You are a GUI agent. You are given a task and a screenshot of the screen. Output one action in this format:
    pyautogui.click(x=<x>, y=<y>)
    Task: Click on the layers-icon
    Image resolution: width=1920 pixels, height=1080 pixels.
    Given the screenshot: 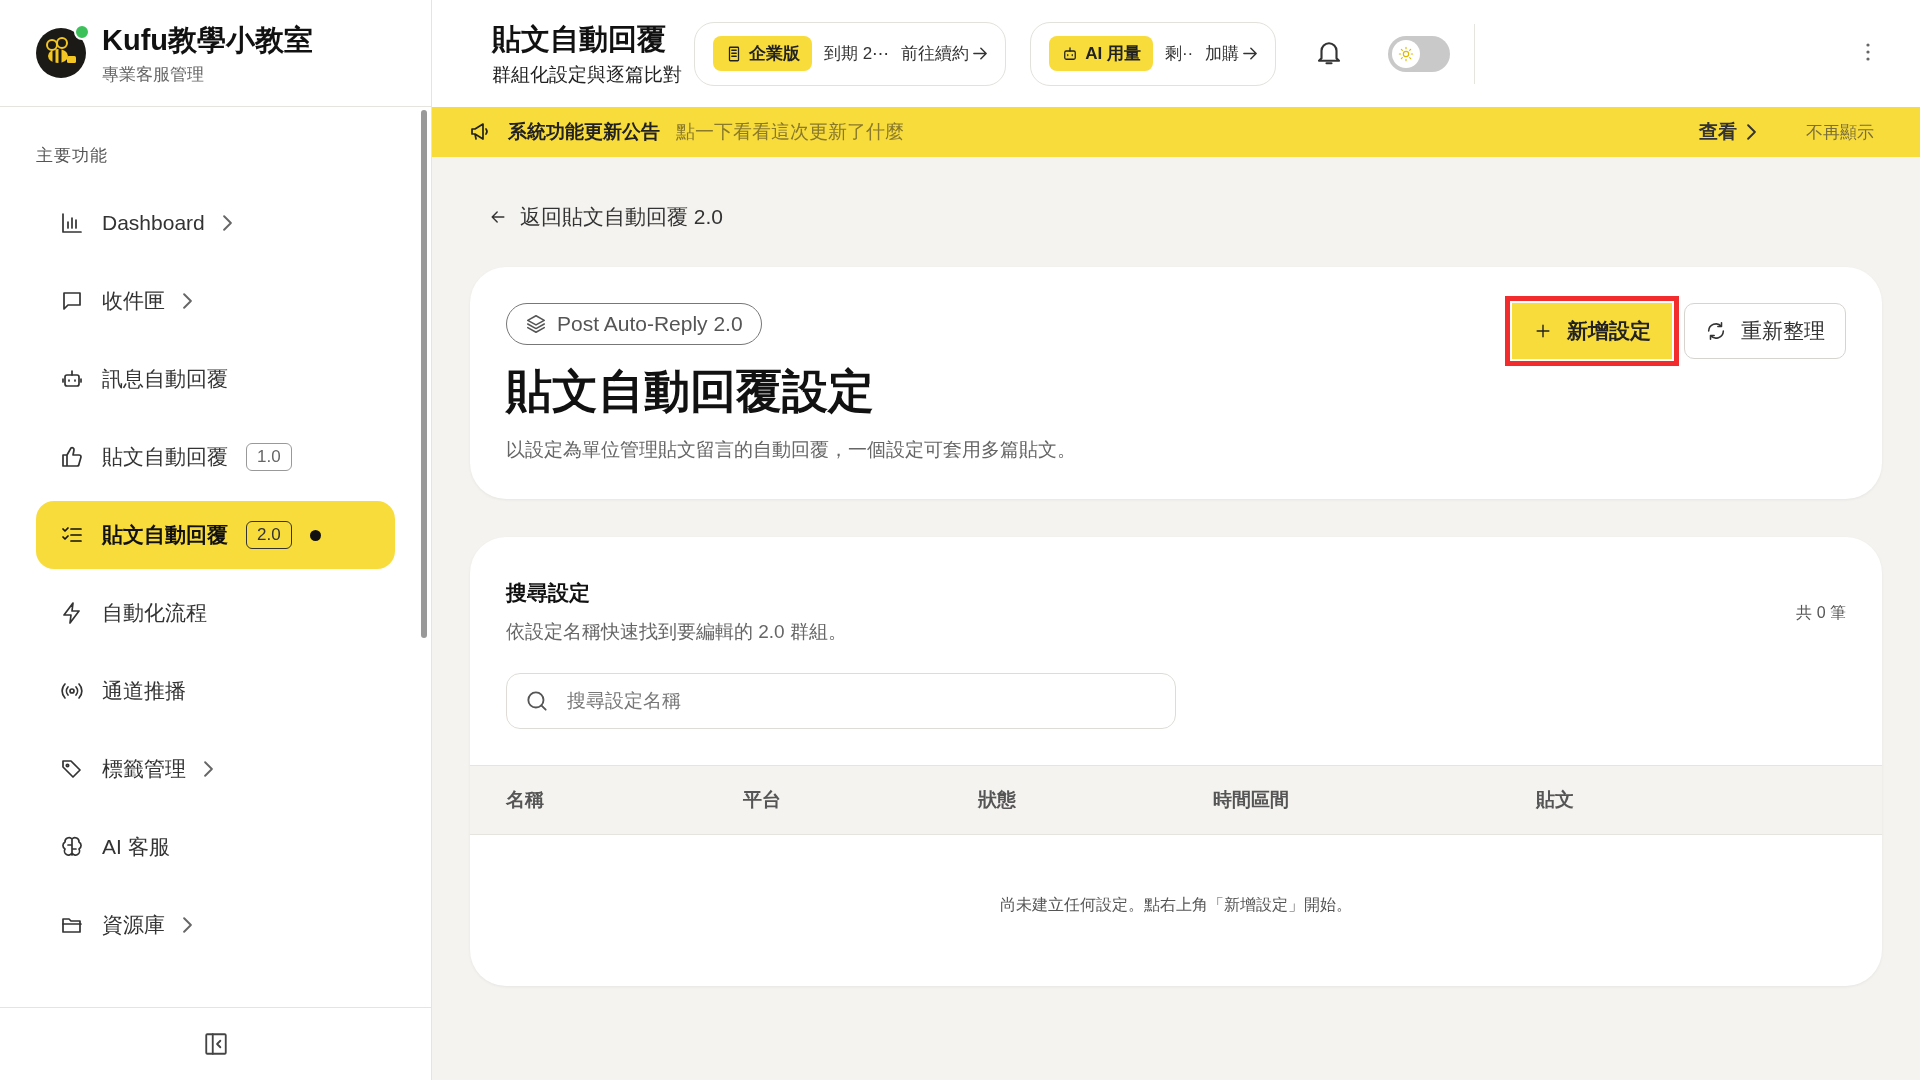 What is the action you would take?
    pyautogui.click(x=536, y=324)
    